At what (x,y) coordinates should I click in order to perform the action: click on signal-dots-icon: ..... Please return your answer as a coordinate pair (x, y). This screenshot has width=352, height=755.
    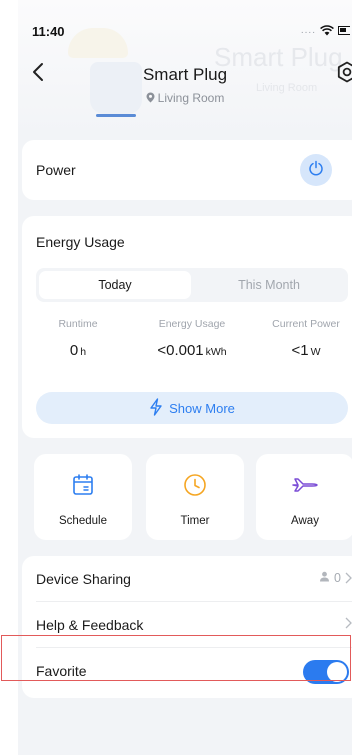
    Looking at the image, I should click on (308, 30).